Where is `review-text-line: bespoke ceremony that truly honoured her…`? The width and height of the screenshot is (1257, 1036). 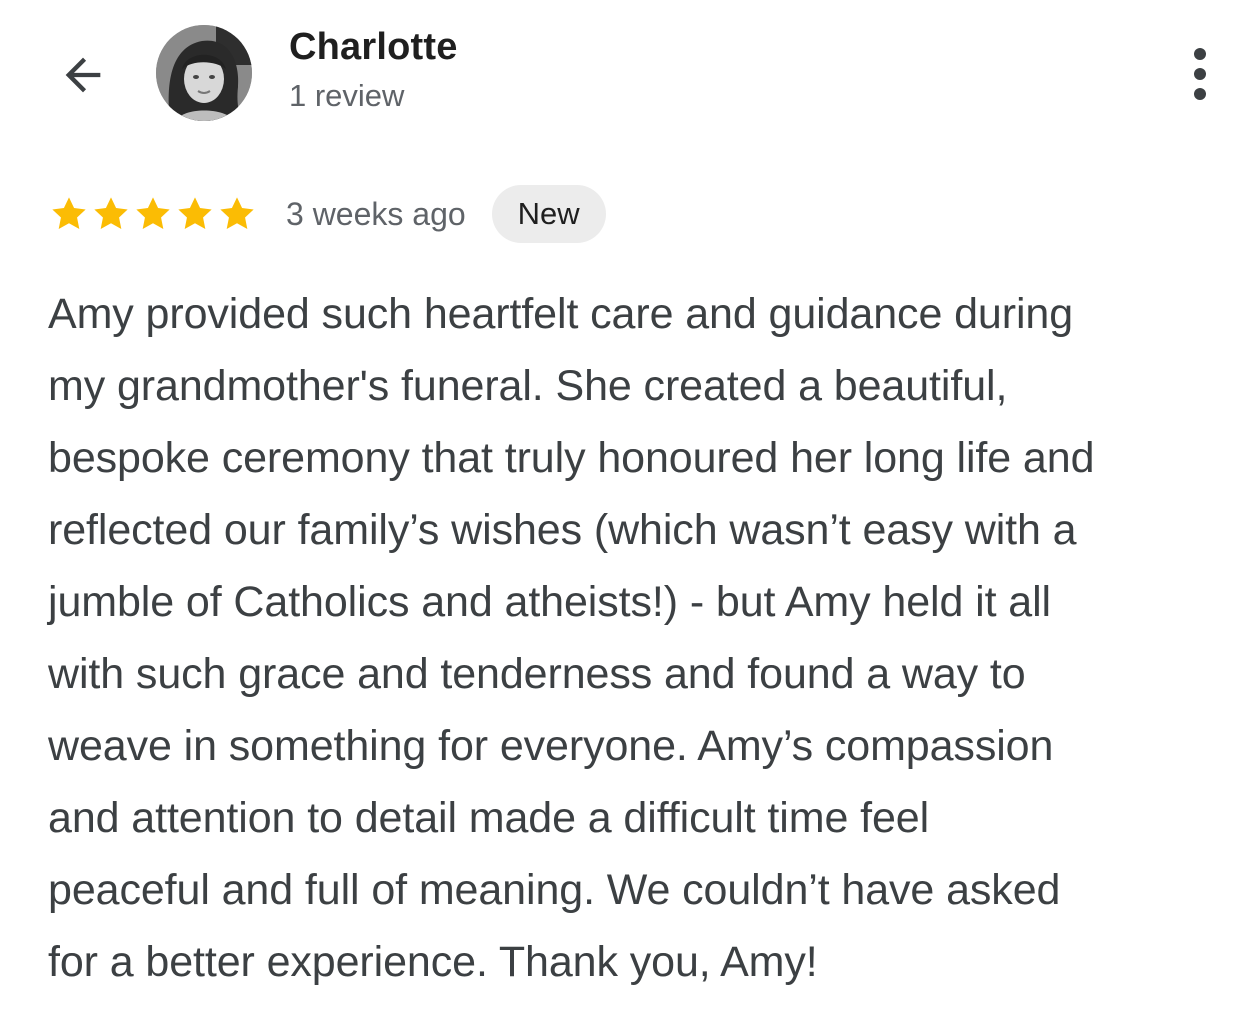 review-text-line: bespoke ceremony that truly honoured her… is located at coordinates (571, 458).